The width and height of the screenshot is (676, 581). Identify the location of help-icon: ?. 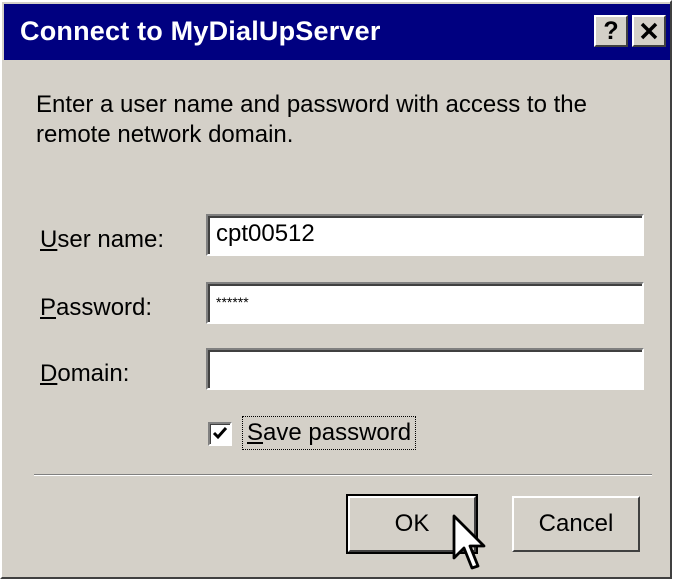
(611, 30).